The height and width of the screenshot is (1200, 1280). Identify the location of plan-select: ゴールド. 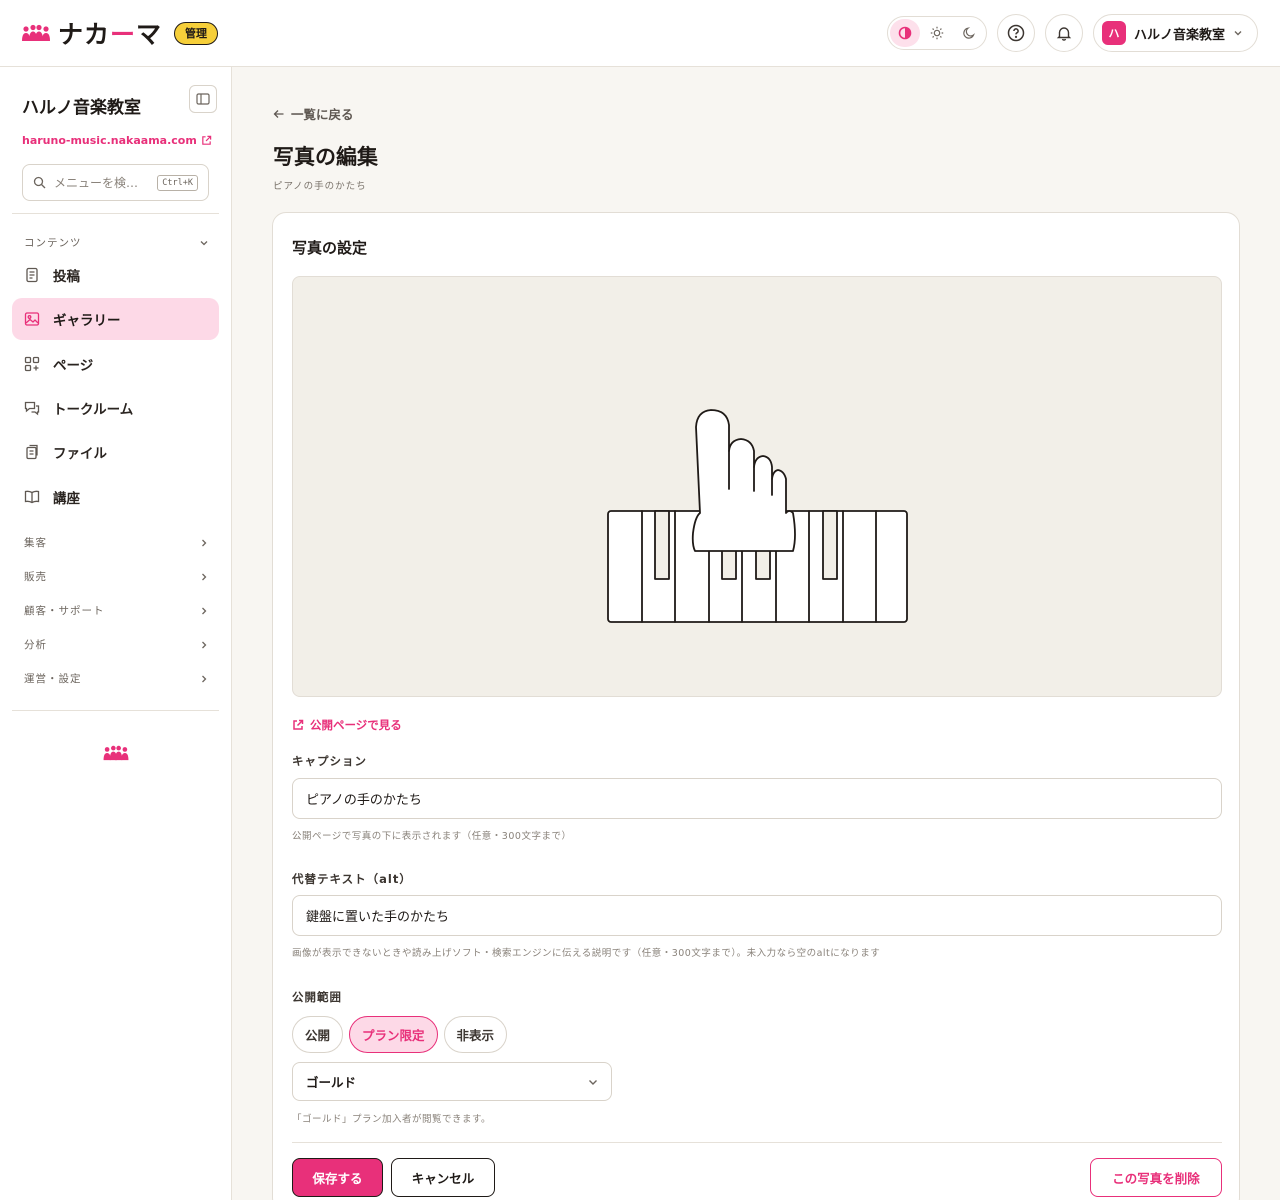
(452, 1081).